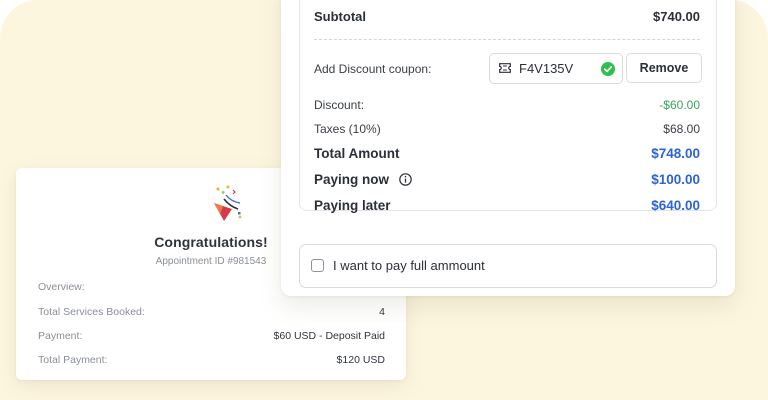 The height and width of the screenshot is (400, 768). What do you see at coordinates (382, 312) in the screenshot?
I see `services-booked-value: 4` at bounding box center [382, 312].